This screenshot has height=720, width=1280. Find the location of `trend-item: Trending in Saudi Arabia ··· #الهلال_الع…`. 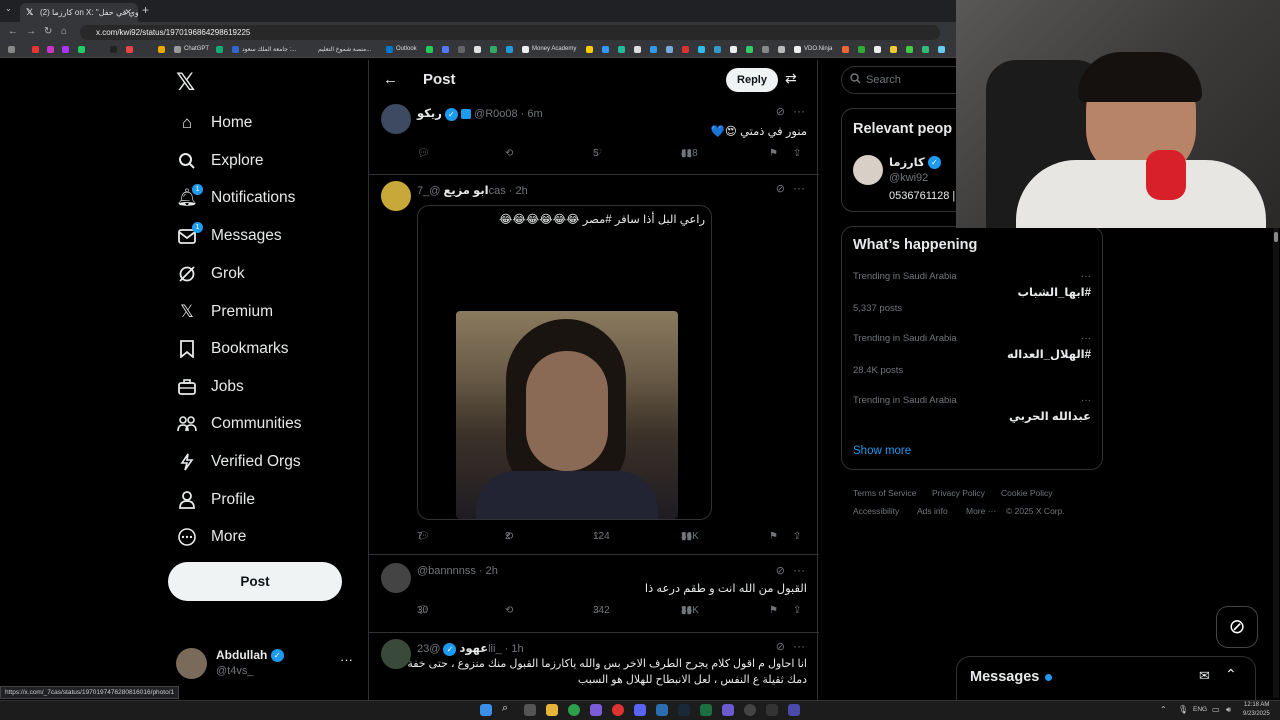

trend-item: Trending in Saudi Arabia ··· #الهلال_الع… is located at coordinates (972, 358).